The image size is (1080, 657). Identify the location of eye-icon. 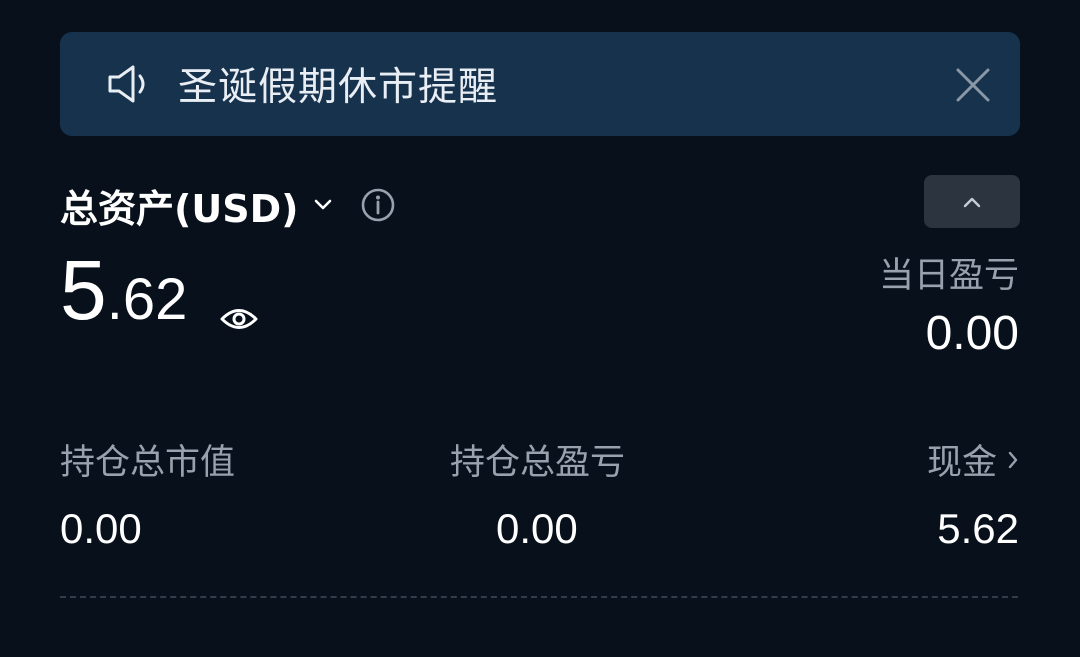
(239, 319).